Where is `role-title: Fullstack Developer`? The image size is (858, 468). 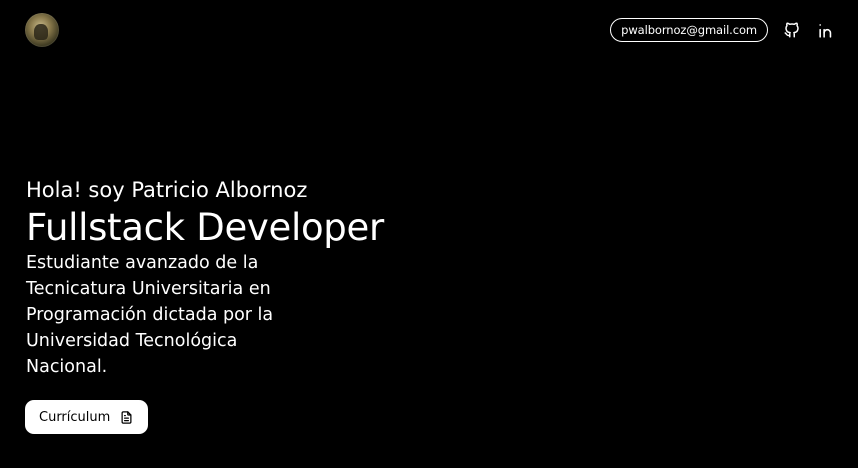
role-title: Fullstack Developer is located at coordinates (205, 227).